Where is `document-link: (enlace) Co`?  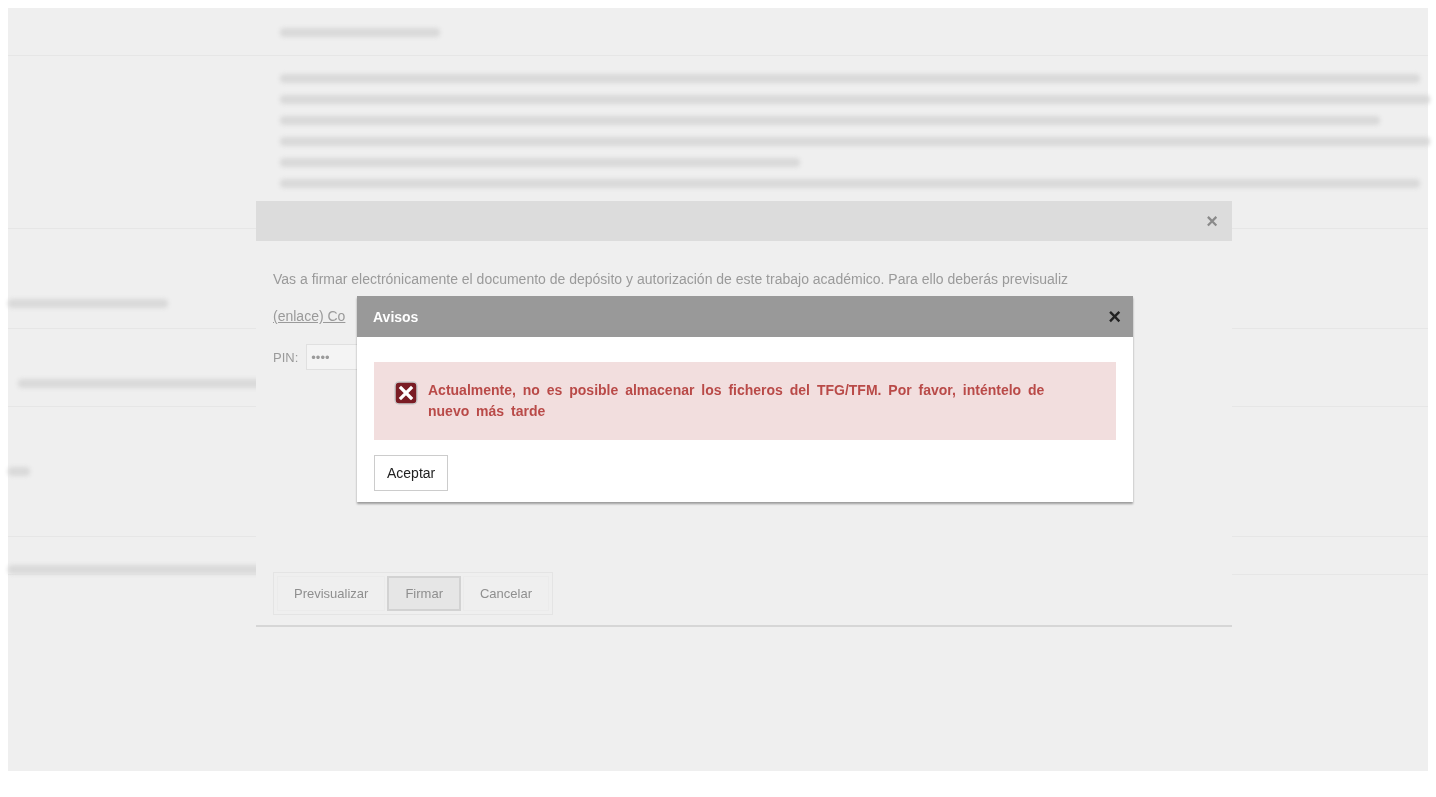
document-link: (enlace) Co is located at coordinates (309, 316).